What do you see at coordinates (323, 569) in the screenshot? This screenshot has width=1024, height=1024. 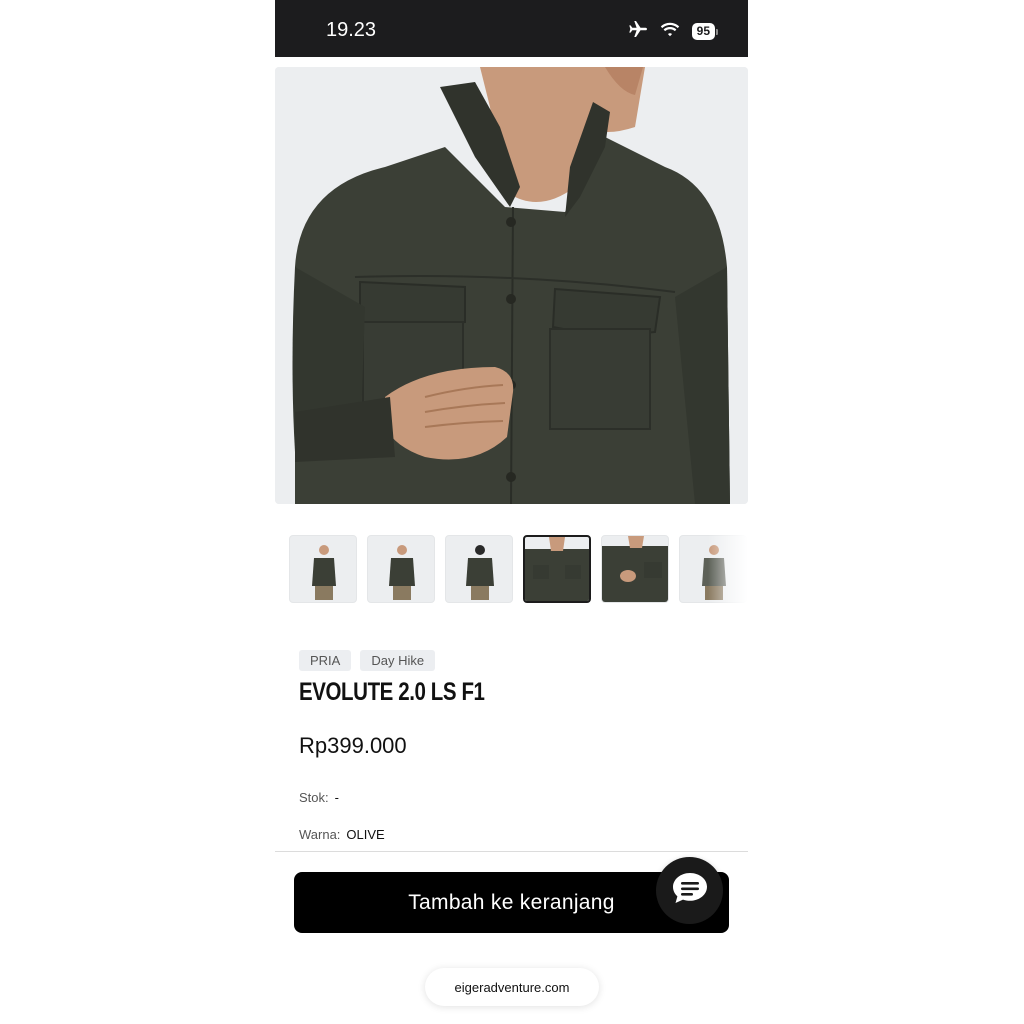 I see `thumbnail-front-full` at bounding box center [323, 569].